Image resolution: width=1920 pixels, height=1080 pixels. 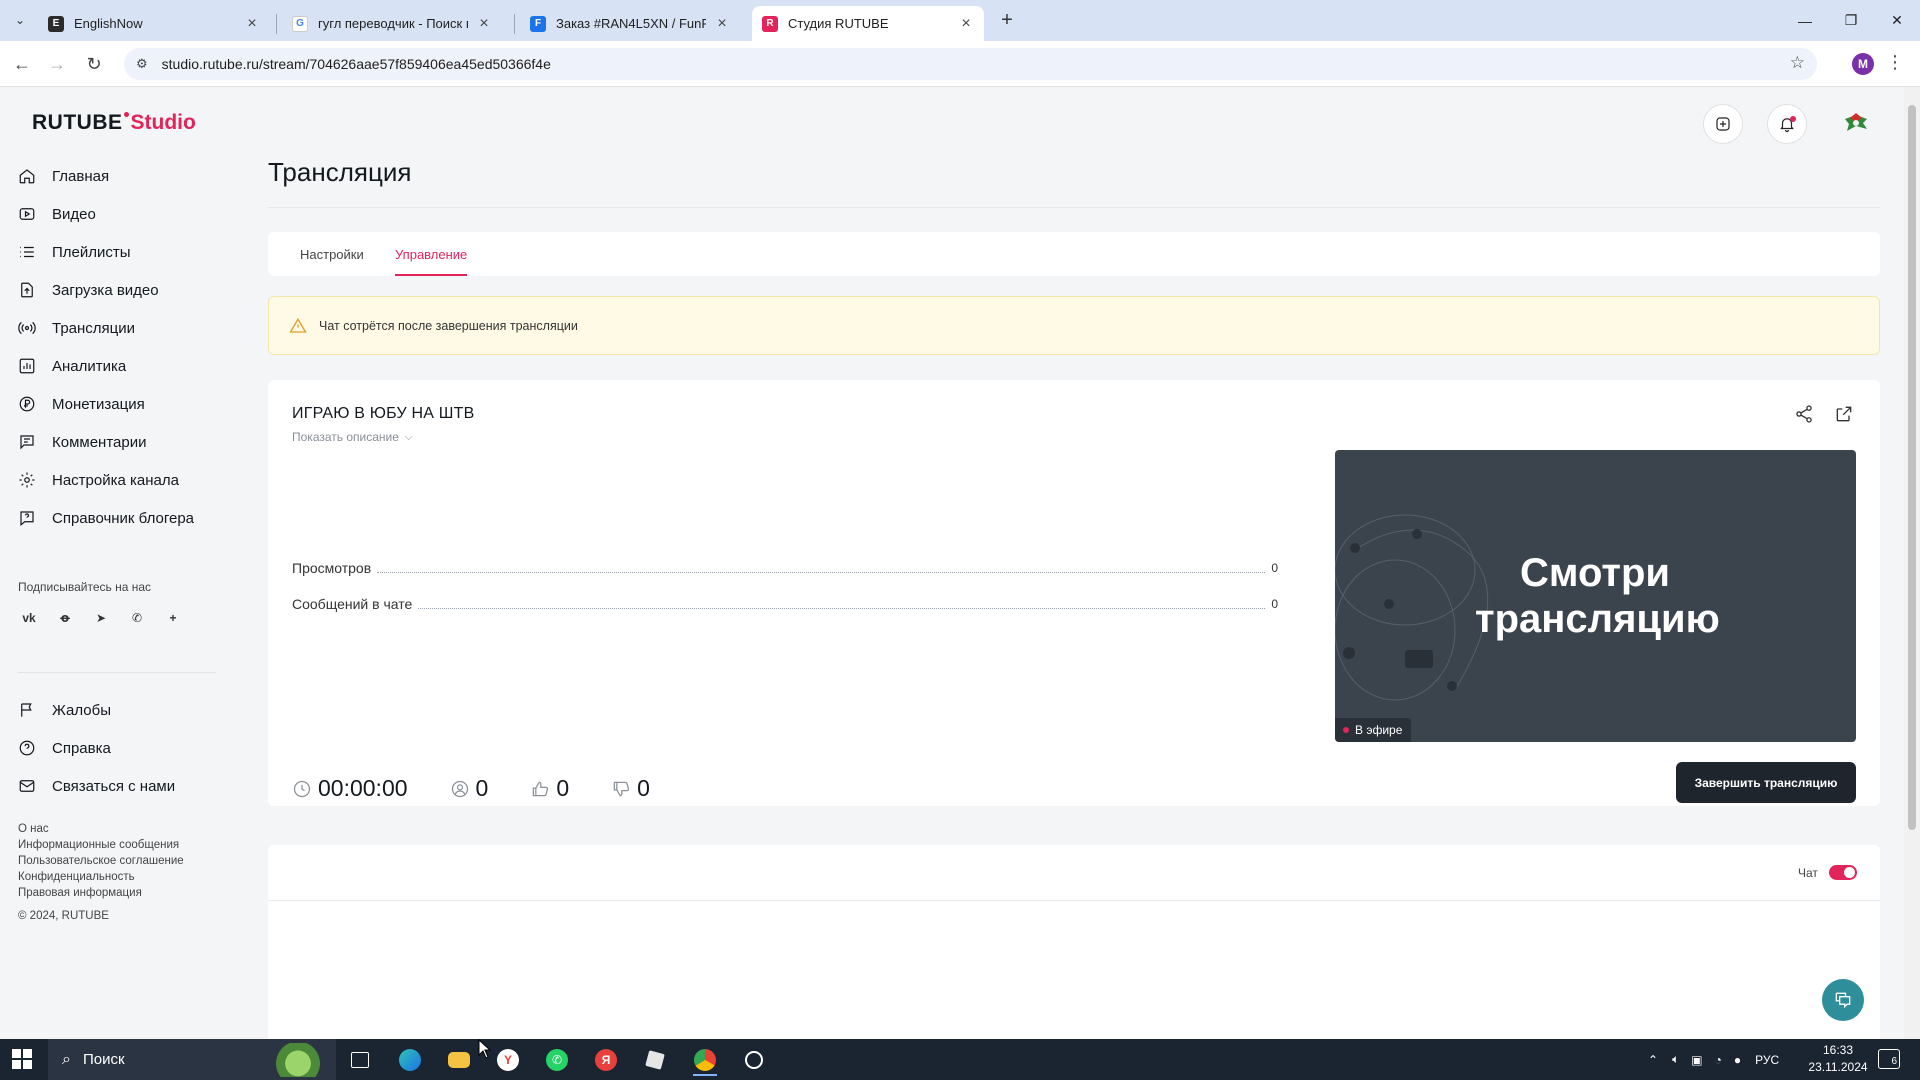 I want to click on language-indicator: РУС, so click(x=1767, y=1060).